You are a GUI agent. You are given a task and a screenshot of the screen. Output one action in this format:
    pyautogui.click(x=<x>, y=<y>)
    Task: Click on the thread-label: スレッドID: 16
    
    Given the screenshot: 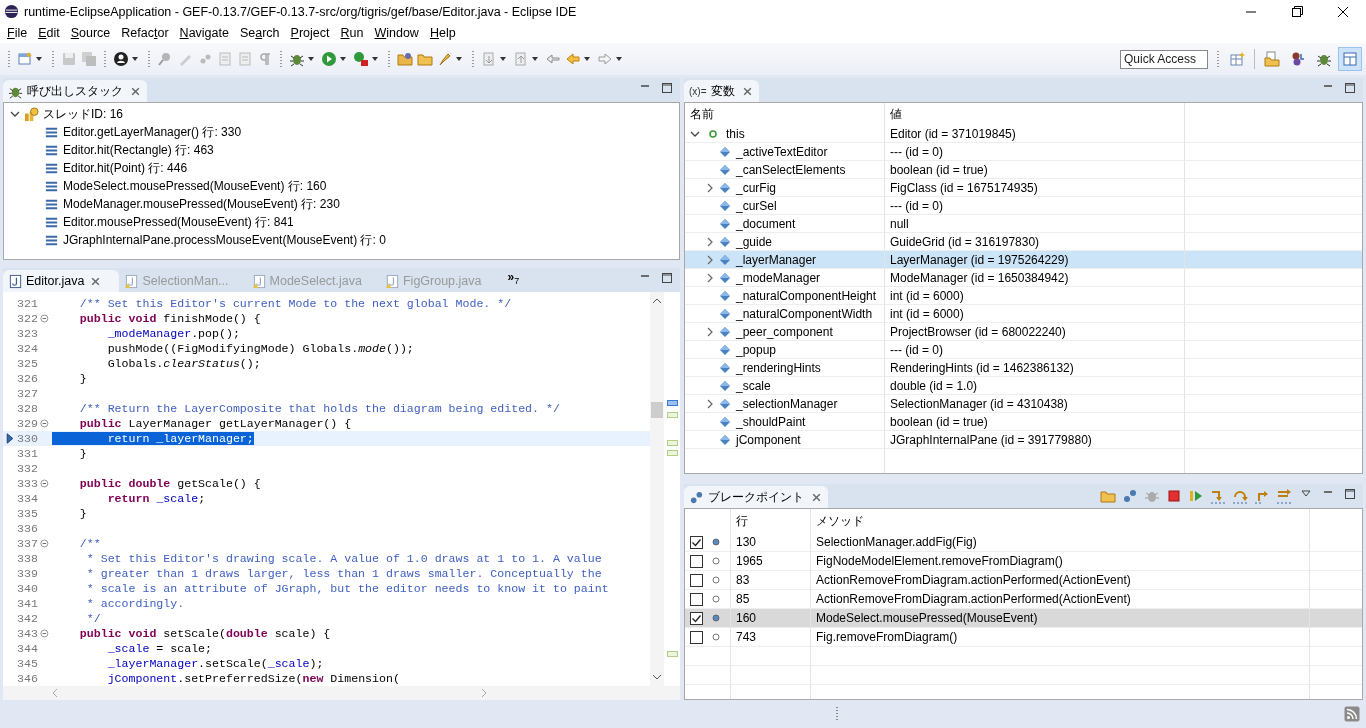 What is the action you would take?
    pyautogui.click(x=83, y=114)
    